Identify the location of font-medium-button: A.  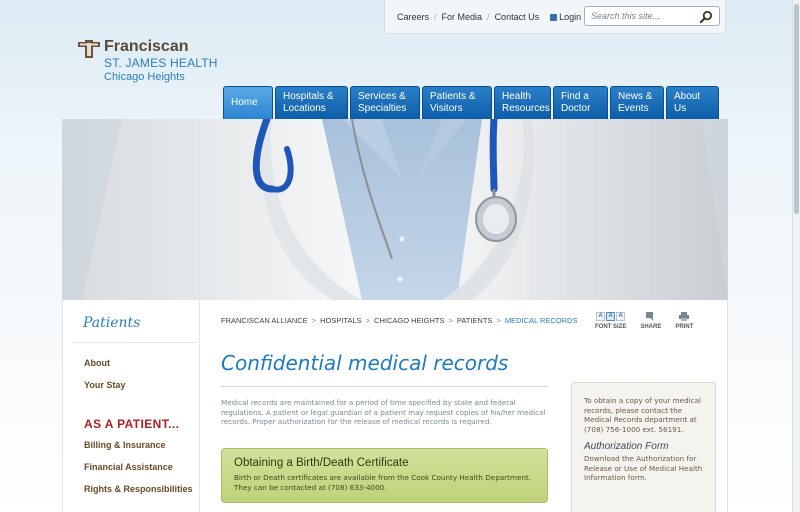
(611, 316).